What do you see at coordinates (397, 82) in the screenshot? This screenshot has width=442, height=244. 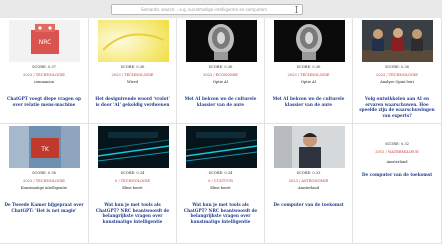 I see `article-source: Analyse Opini-leiri` at bounding box center [397, 82].